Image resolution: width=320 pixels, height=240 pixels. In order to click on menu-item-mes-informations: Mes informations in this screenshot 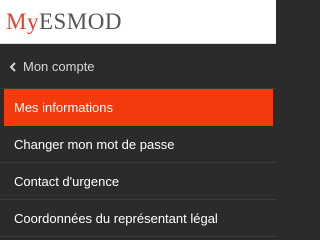, I will do `click(138, 107)`.